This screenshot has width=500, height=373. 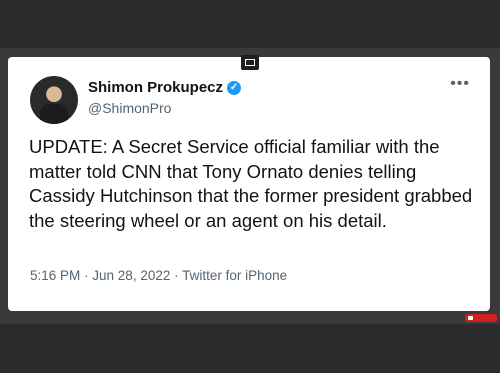 What do you see at coordinates (234, 275) in the screenshot?
I see `tweet-source: Twitter for iPhone` at bounding box center [234, 275].